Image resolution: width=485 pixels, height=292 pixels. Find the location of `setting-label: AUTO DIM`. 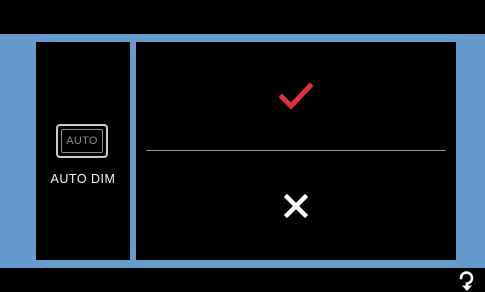

setting-label: AUTO DIM is located at coordinates (83, 179).